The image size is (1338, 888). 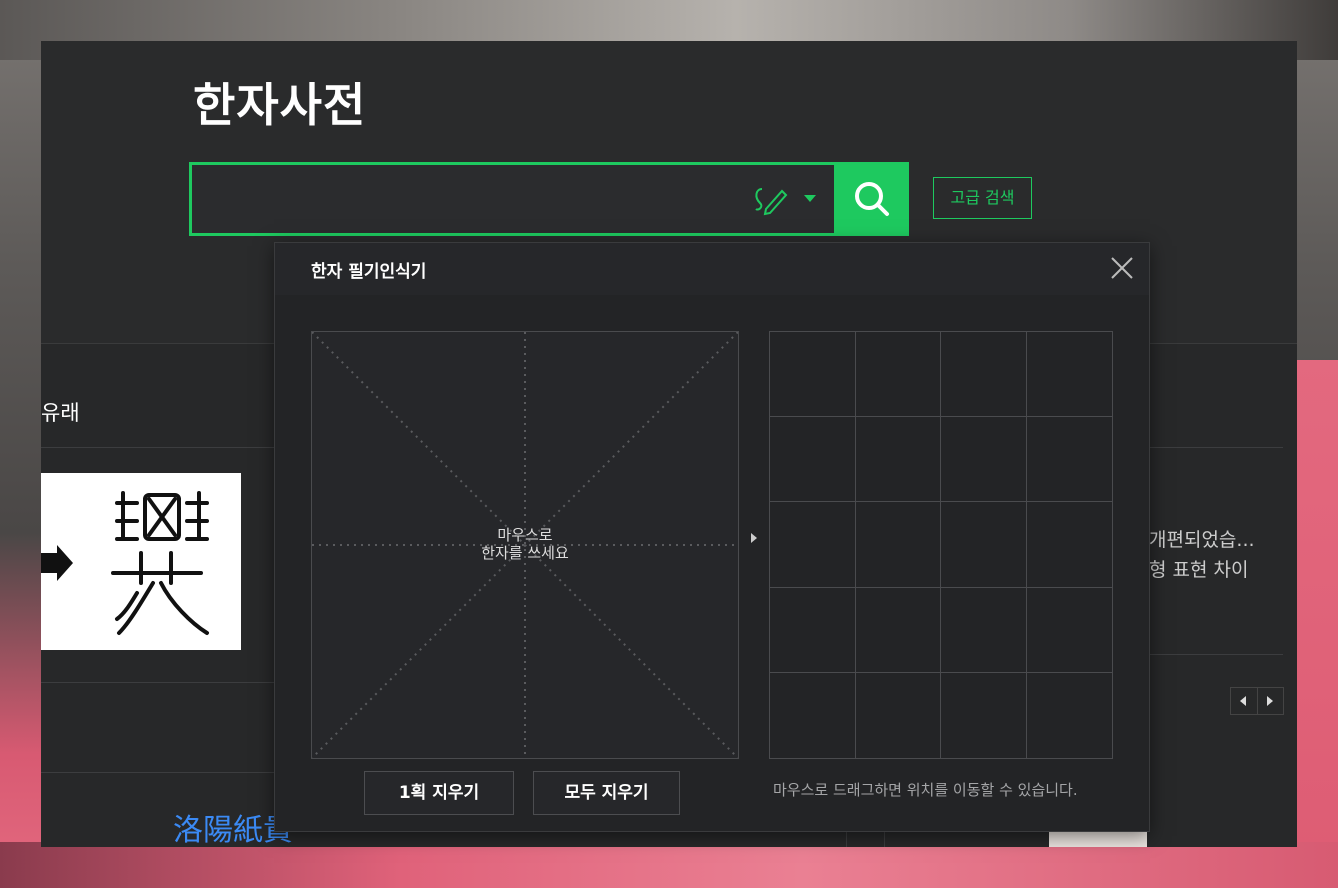 I want to click on candidate-grid, so click(x=941, y=545).